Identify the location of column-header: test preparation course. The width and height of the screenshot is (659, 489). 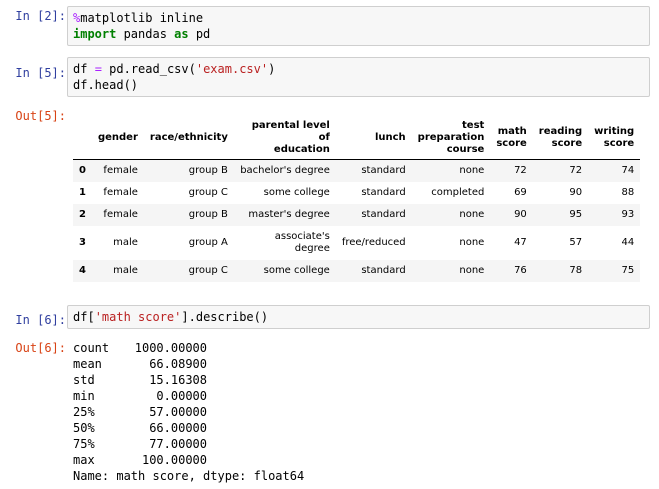
(451, 140).